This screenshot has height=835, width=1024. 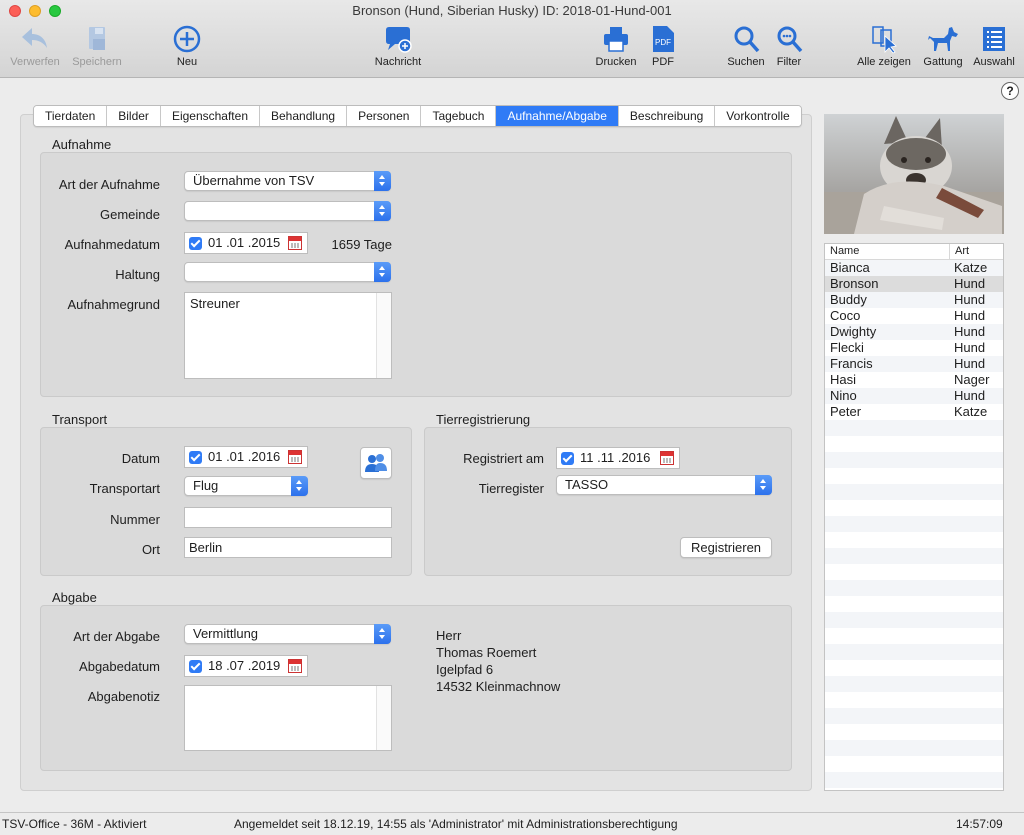 What do you see at coordinates (959, 251) in the screenshot?
I see `column-header-art: Art` at bounding box center [959, 251].